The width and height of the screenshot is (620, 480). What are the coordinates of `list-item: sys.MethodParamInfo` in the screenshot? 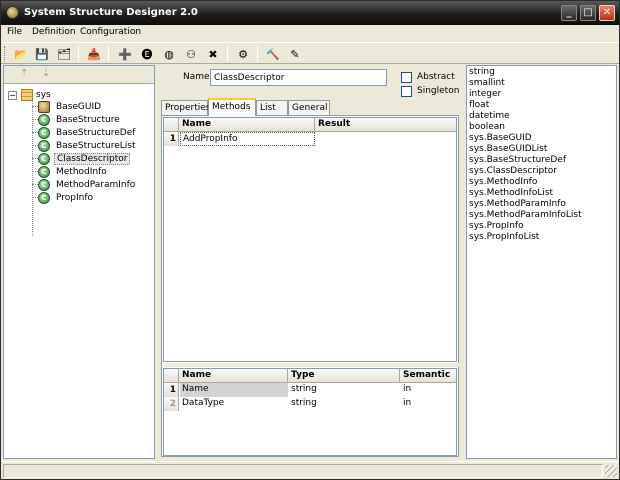 It's located at (517, 204).